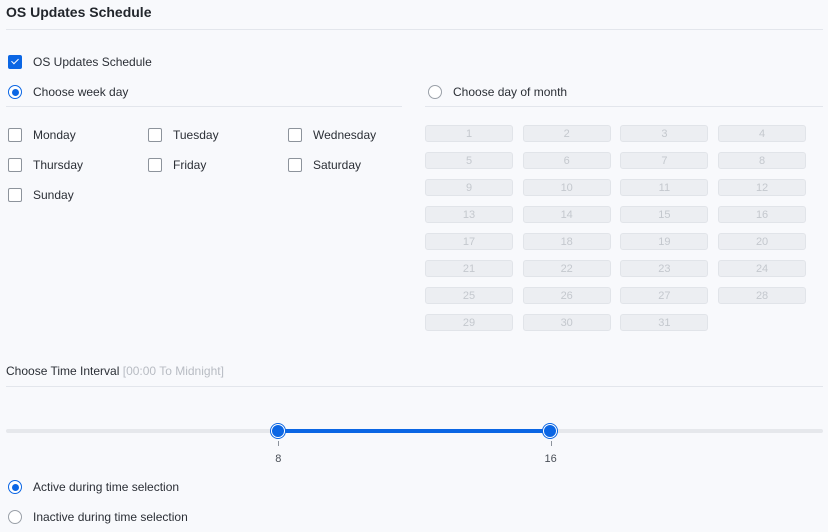 Image resolution: width=828 pixels, height=532 pixels. What do you see at coordinates (190, 165) in the screenshot?
I see `friday-label: Friday` at bounding box center [190, 165].